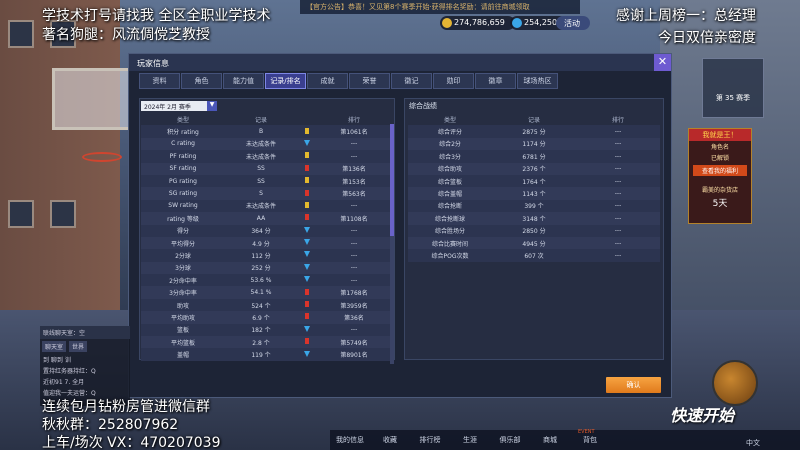  What do you see at coordinates (733, 88) in the screenshot?
I see `season-card: 第 35 赛季` at bounding box center [733, 88].